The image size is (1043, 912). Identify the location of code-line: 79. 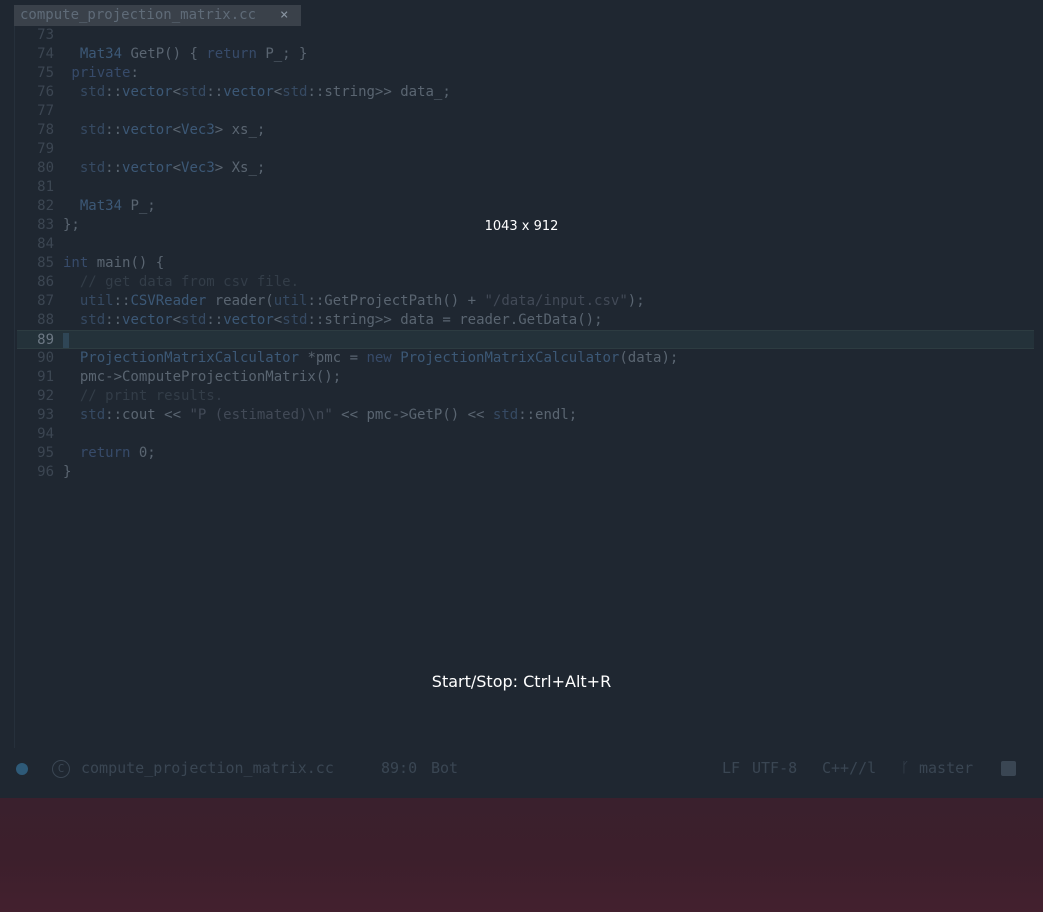
(521, 149).